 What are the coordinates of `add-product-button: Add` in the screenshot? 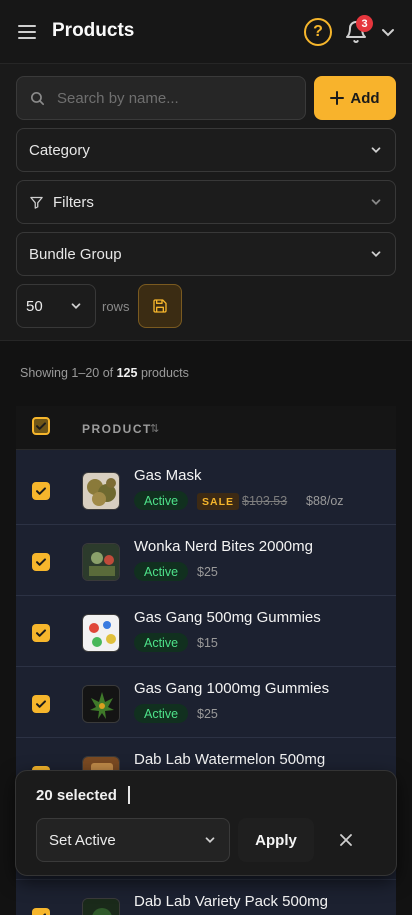 It's located at (355, 98).